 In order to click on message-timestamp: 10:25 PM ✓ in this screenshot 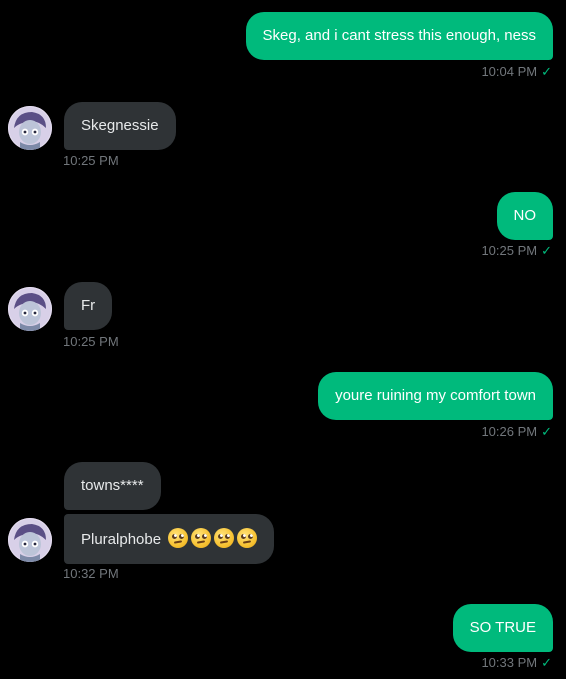, I will do `click(516, 251)`.